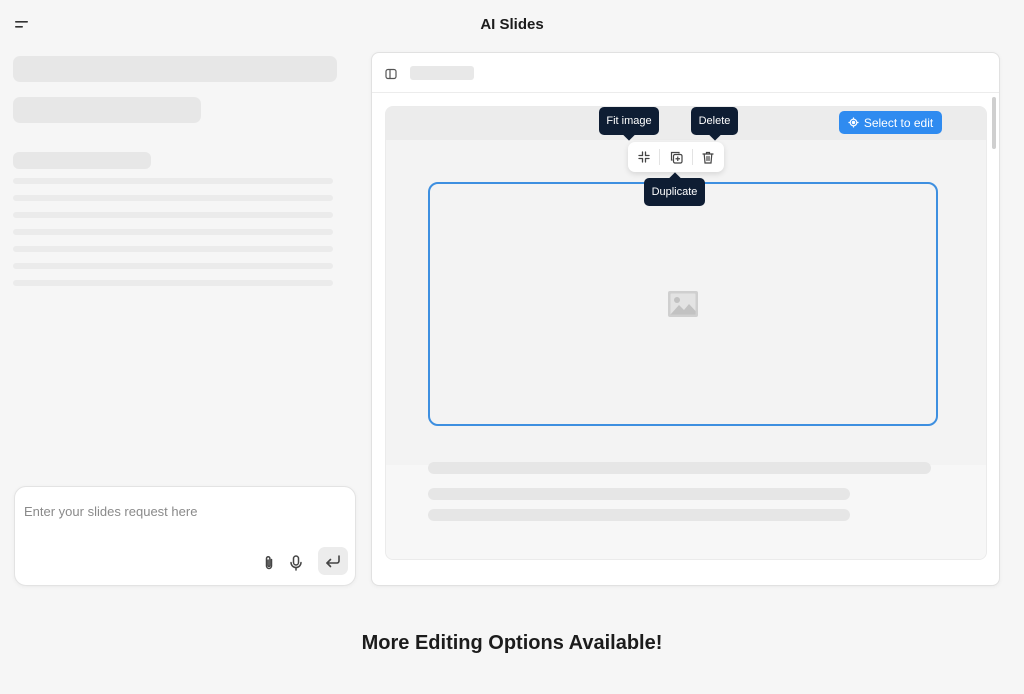 The height and width of the screenshot is (694, 1024). Describe the element at coordinates (994, 123) in the screenshot. I see `panel-scrollbar` at that location.